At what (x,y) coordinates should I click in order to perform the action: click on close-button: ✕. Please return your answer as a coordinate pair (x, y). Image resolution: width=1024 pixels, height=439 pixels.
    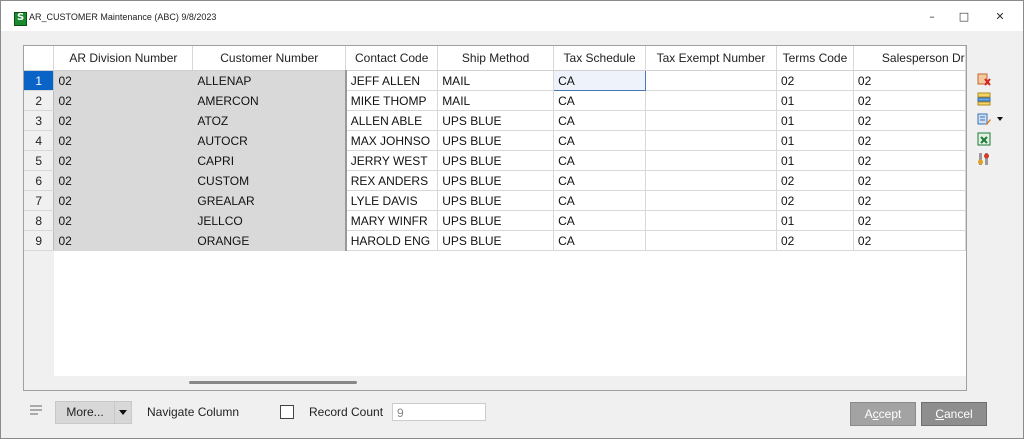
    Looking at the image, I should click on (1000, 17).